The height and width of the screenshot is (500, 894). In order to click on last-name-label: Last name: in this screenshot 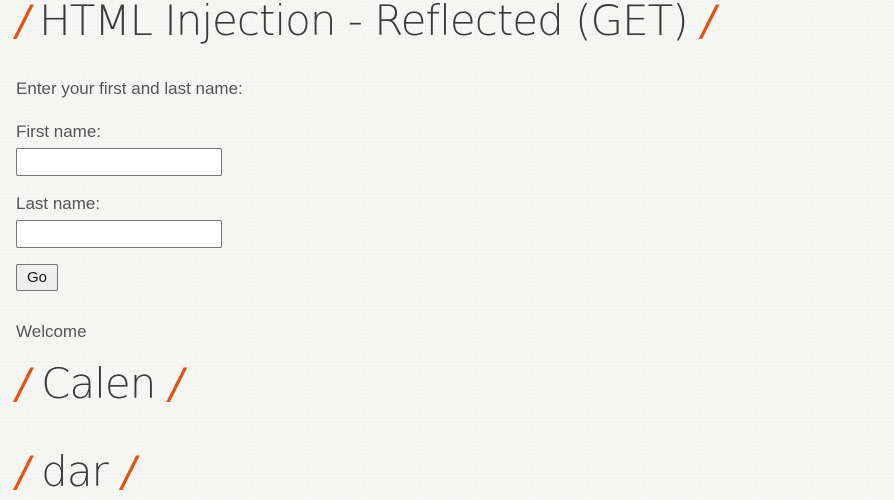, I will do `click(58, 203)`.